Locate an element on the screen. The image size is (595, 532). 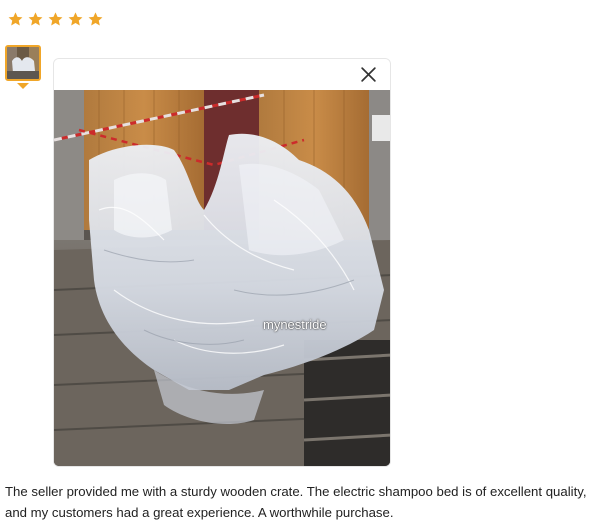
review-photo-thumbnail is located at coordinates (23, 63).